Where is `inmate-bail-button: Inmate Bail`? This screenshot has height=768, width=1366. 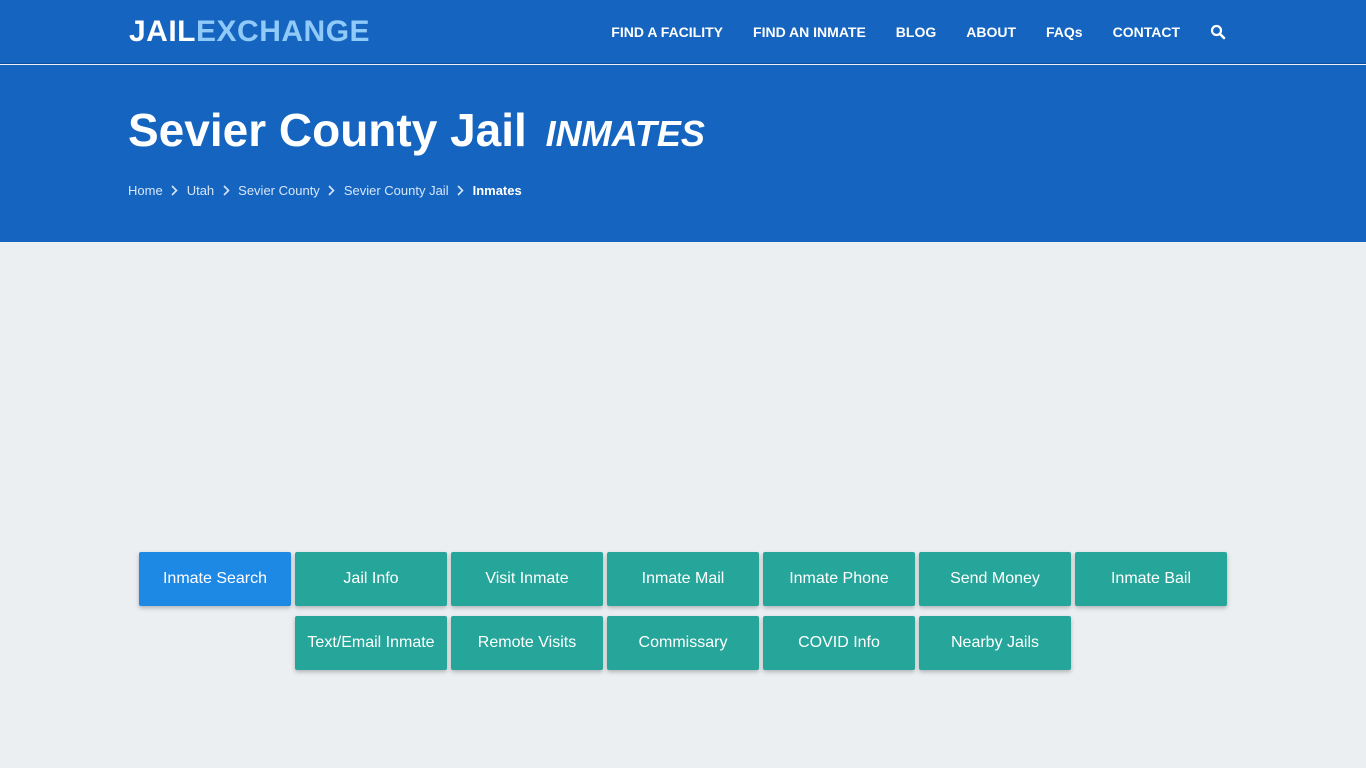
inmate-bail-button: Inmate Bail is located at coordinates (1151, 579).